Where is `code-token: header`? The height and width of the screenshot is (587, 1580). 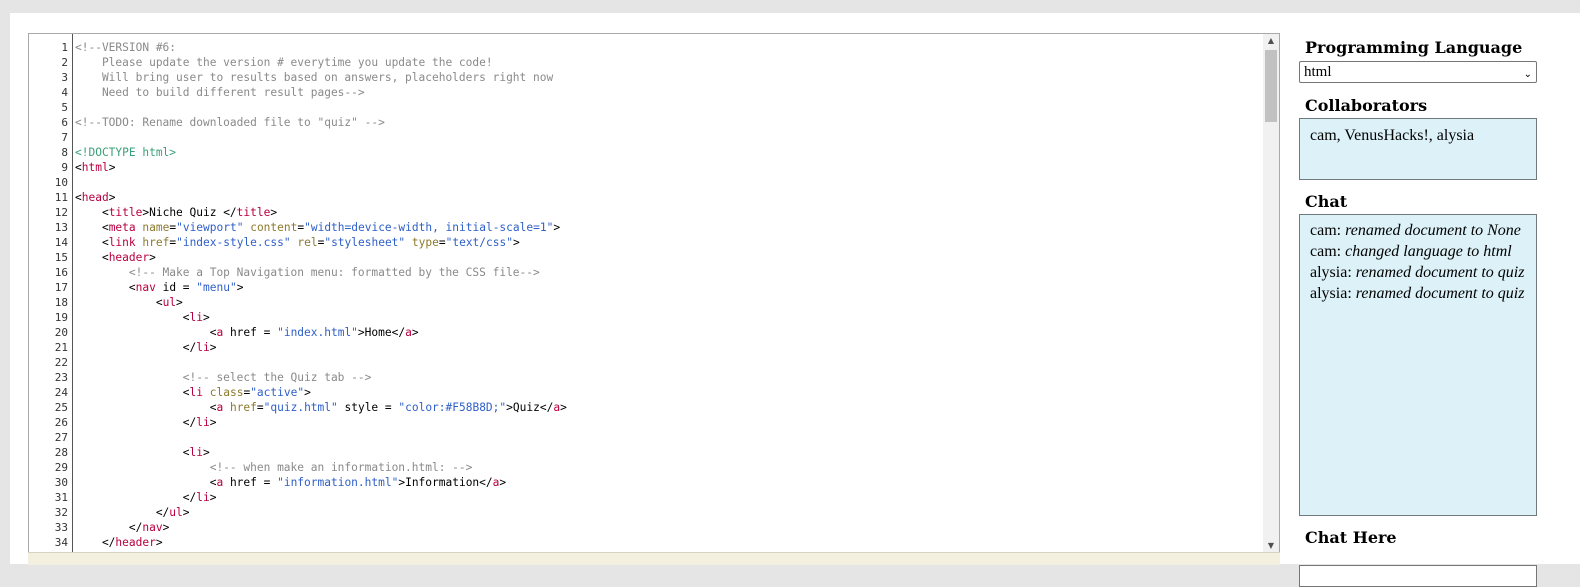 code-token: header is located at coordinates (129, 257).